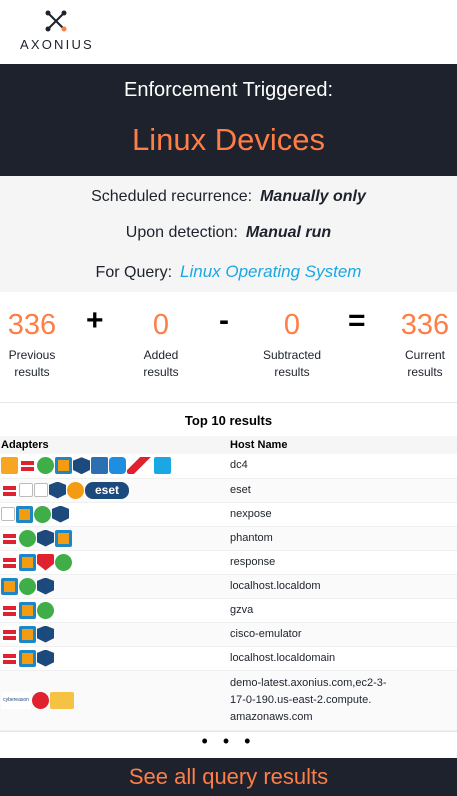 The height and width of the screenshot is (796, 457). What do you see at coordinates (342, 490) in the screenshot?
I see `row-host-name: eset` at bounding box center [342, 490].